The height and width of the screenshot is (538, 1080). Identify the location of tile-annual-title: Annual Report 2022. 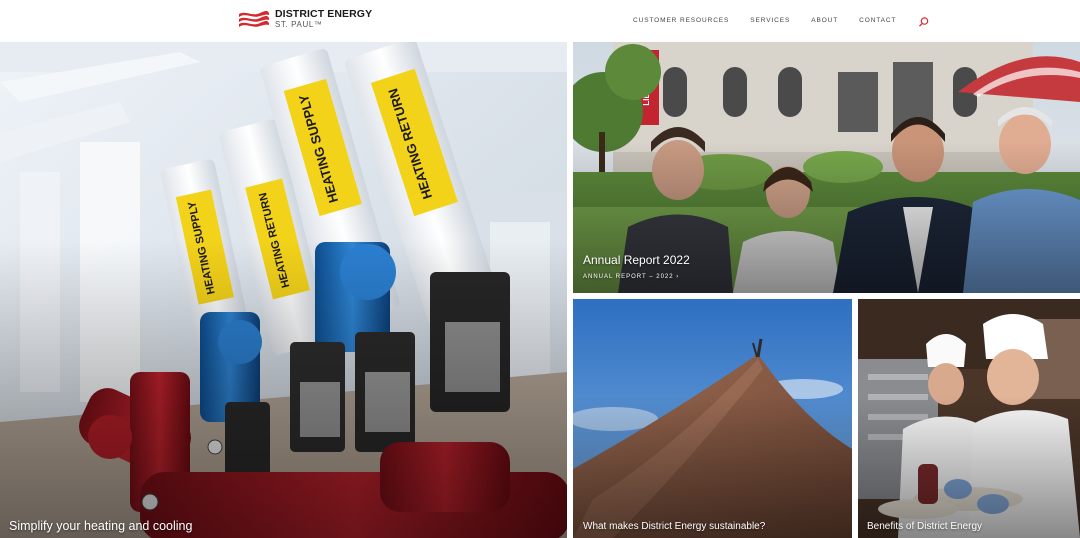
(636, 260).